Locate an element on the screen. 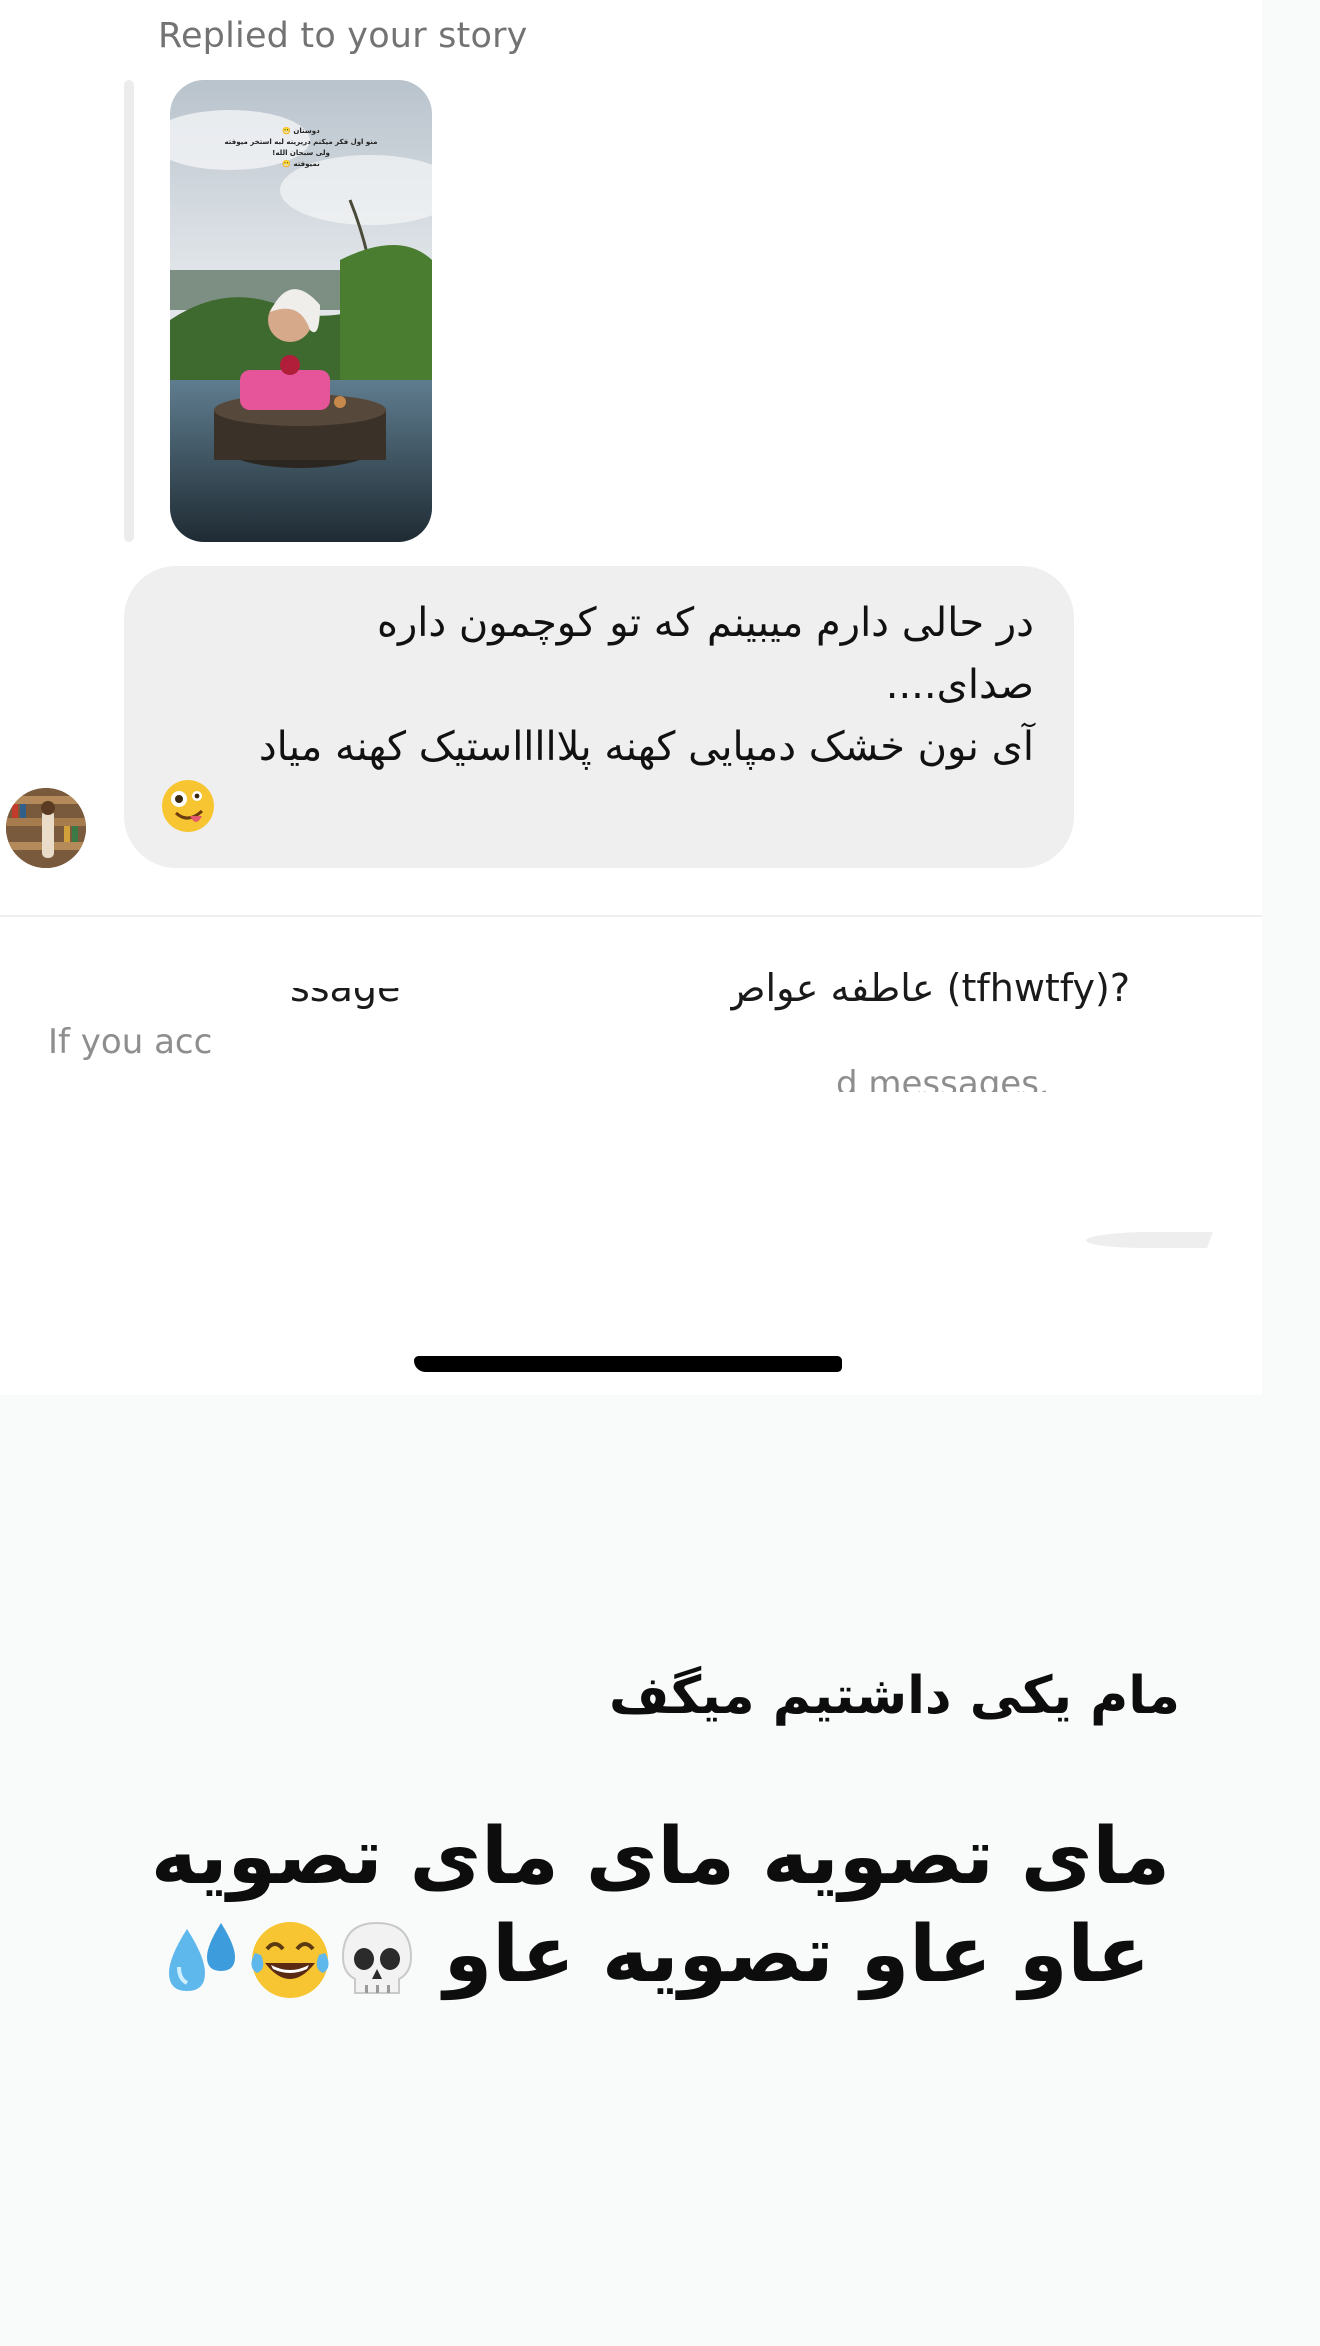 This screenshot has width=1320, height=2346. overlay-text-line-1: مام یکی داشتیم میگف is located at coordinates (894, 1696).